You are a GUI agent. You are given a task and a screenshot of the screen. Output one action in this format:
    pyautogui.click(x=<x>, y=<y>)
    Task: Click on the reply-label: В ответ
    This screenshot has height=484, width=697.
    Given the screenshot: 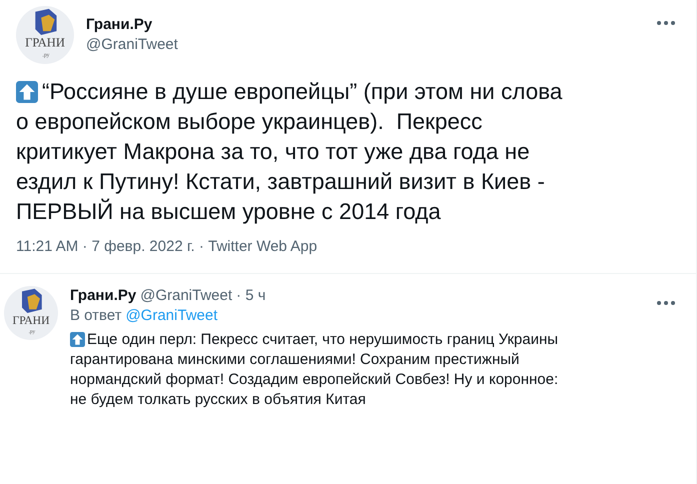 What is the action you would take?
    pyautogui.click(x=96, y=316)
    